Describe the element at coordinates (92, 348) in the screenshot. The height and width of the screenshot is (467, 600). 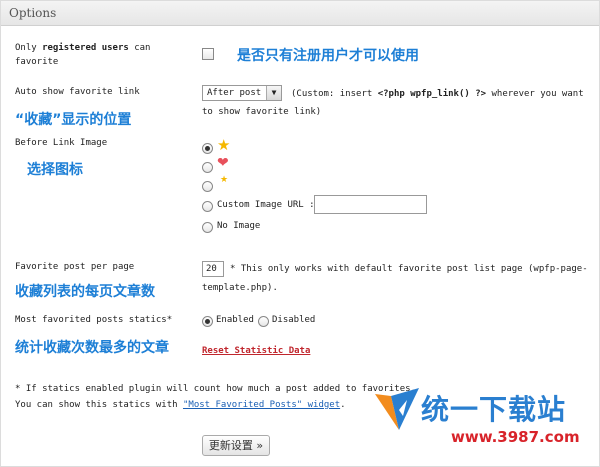
I see `statics-annotation: 统计收藏次数最多的文章` at that location.